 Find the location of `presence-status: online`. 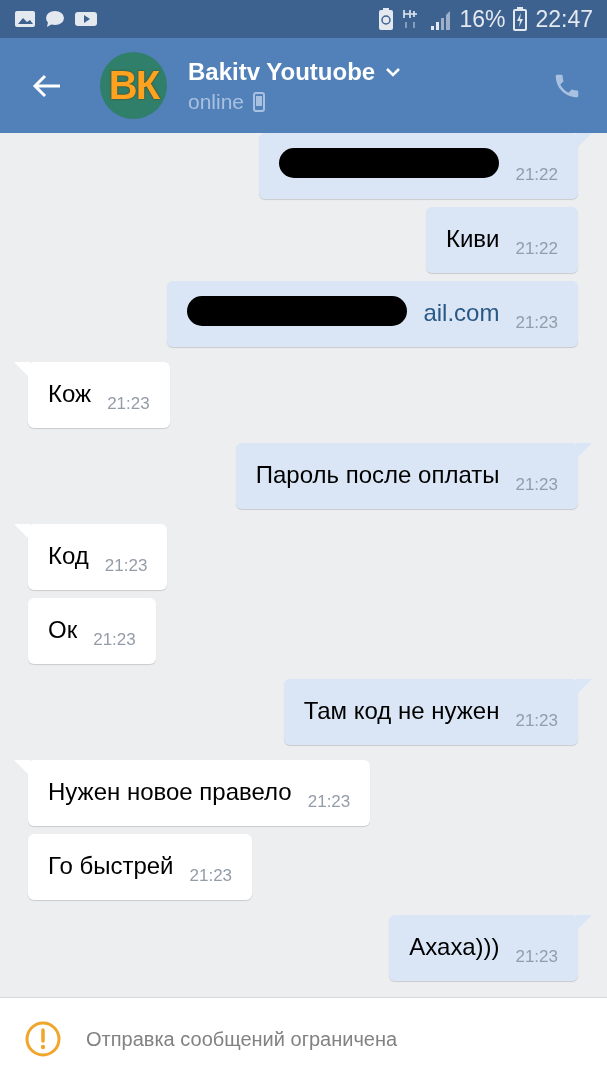

presence-status: online is located at coordinates (216, 101).